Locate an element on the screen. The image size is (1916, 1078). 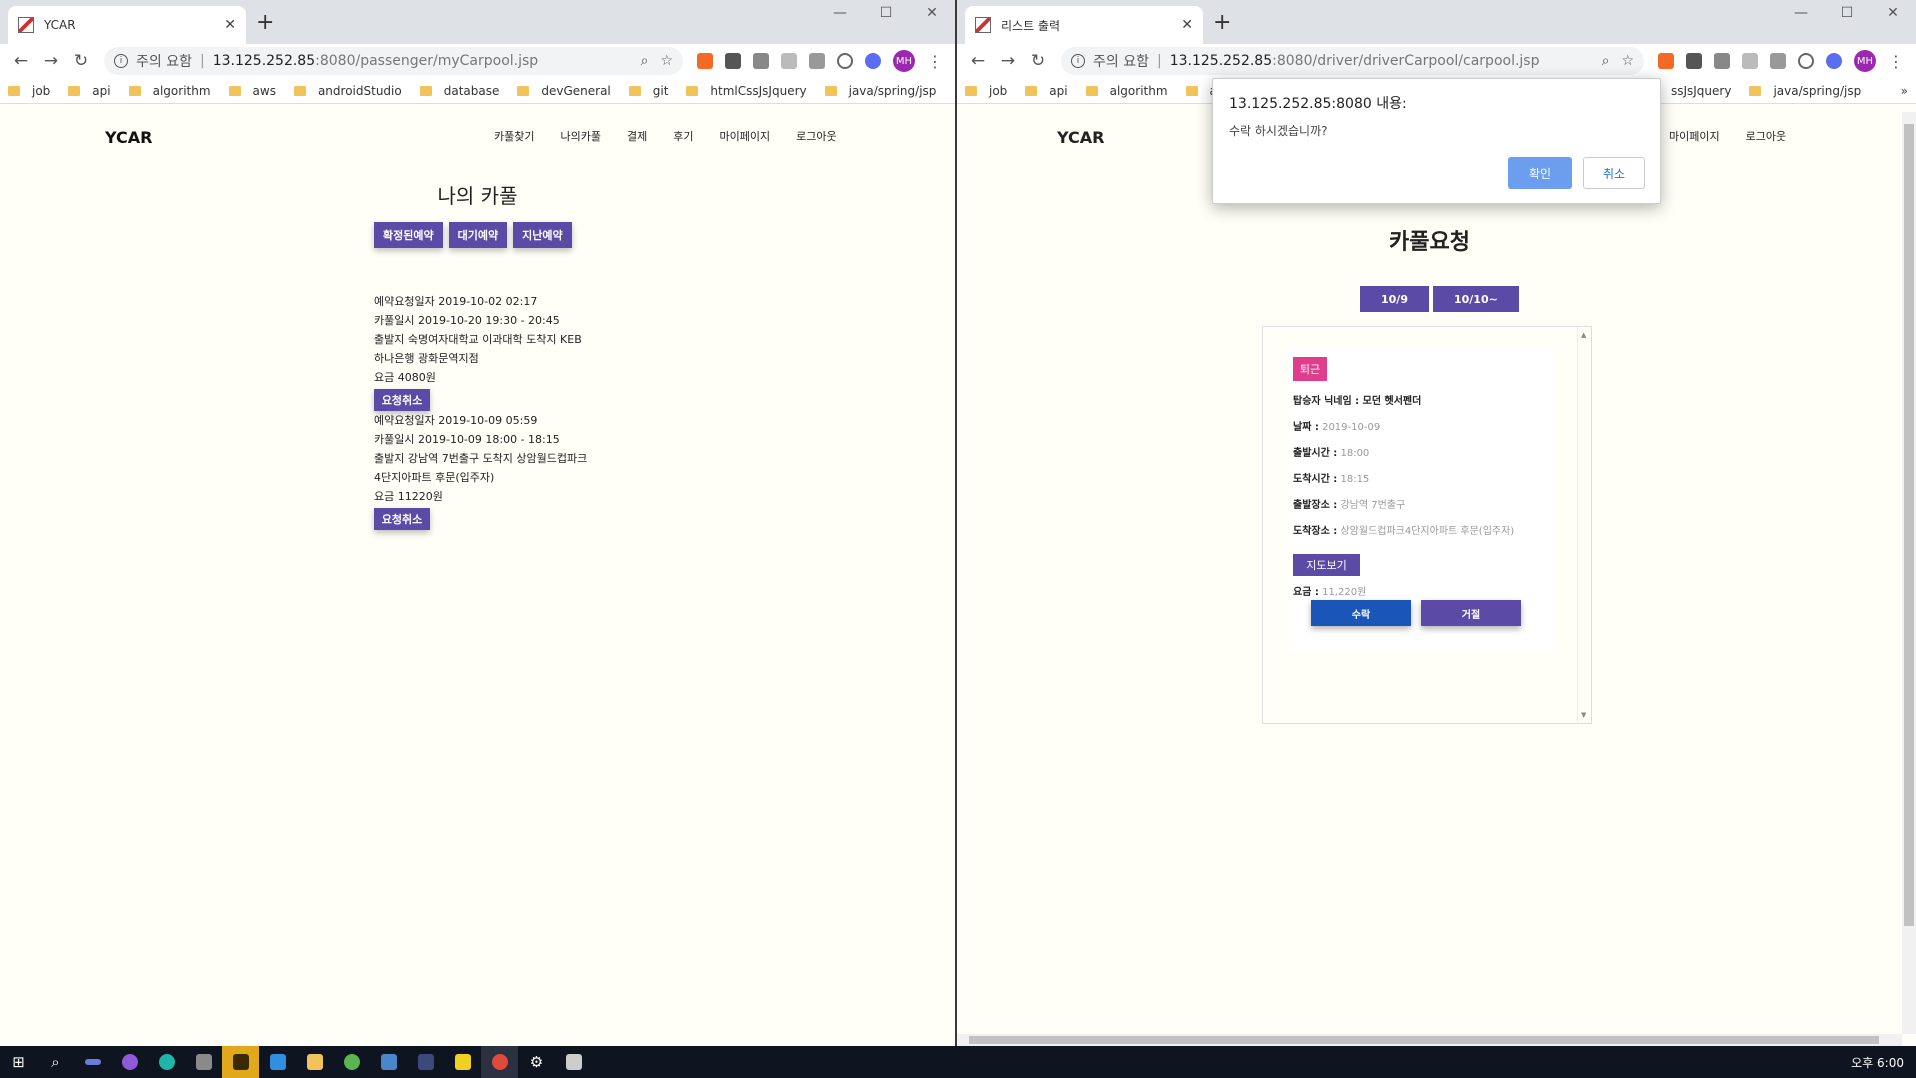
clock: 오후 6:00 is located at coordinates (1883, 1062).